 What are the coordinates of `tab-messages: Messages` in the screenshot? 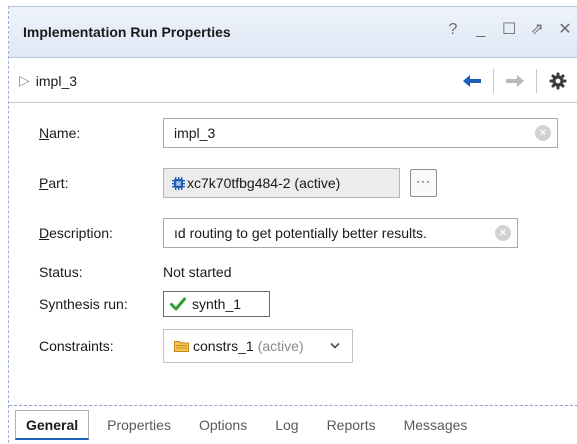 It's located at (436, 425).